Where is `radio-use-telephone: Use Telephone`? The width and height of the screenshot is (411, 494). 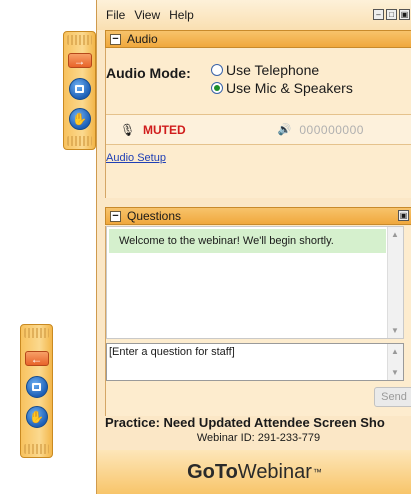
radio-use-telephone: Use Telephone is located at coordinates (265, 70).